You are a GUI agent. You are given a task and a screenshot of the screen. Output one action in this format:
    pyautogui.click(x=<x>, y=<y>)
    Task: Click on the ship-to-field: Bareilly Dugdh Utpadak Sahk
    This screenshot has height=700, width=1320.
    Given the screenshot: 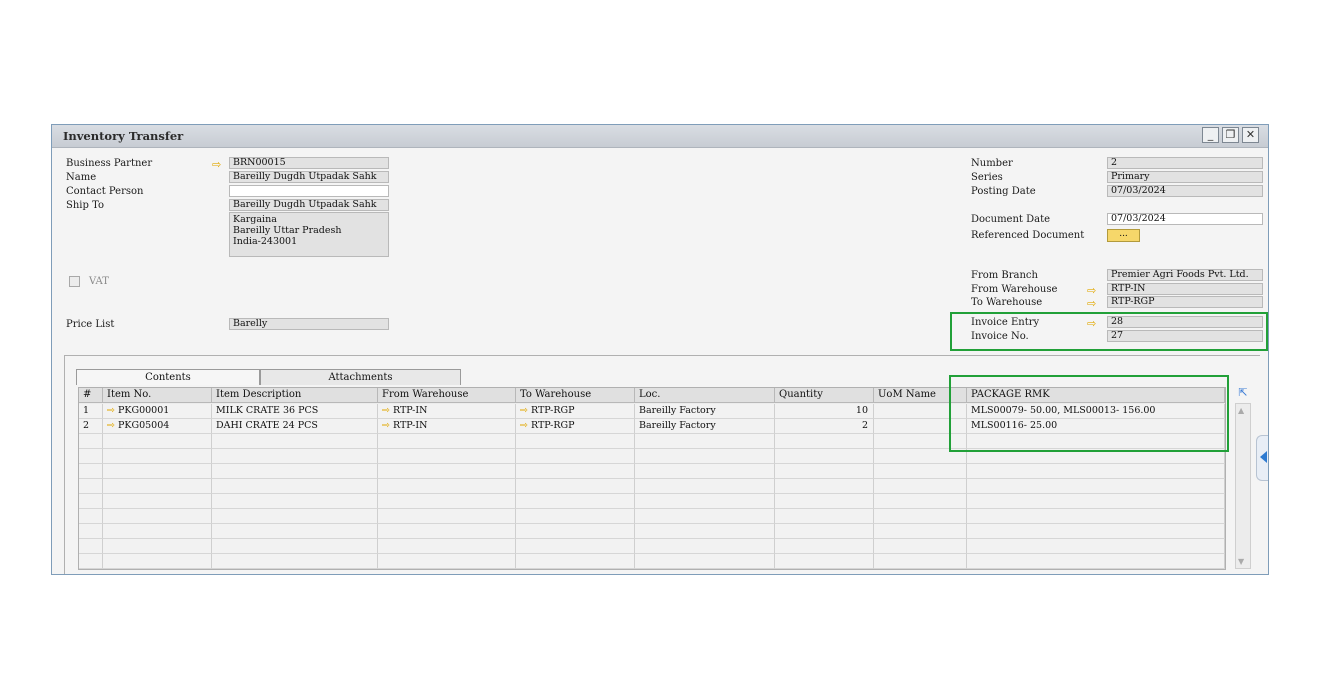 What is the action you would take?
    pyautogui.click(x=309, y=205)
    